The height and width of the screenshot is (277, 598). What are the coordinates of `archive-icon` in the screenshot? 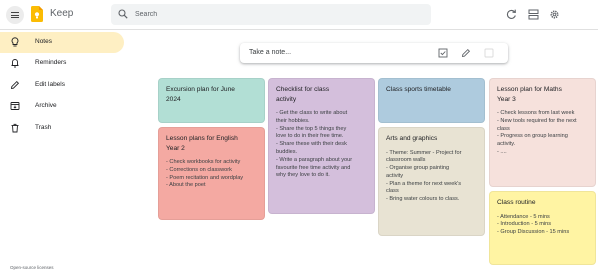 It's located at (15, 106).